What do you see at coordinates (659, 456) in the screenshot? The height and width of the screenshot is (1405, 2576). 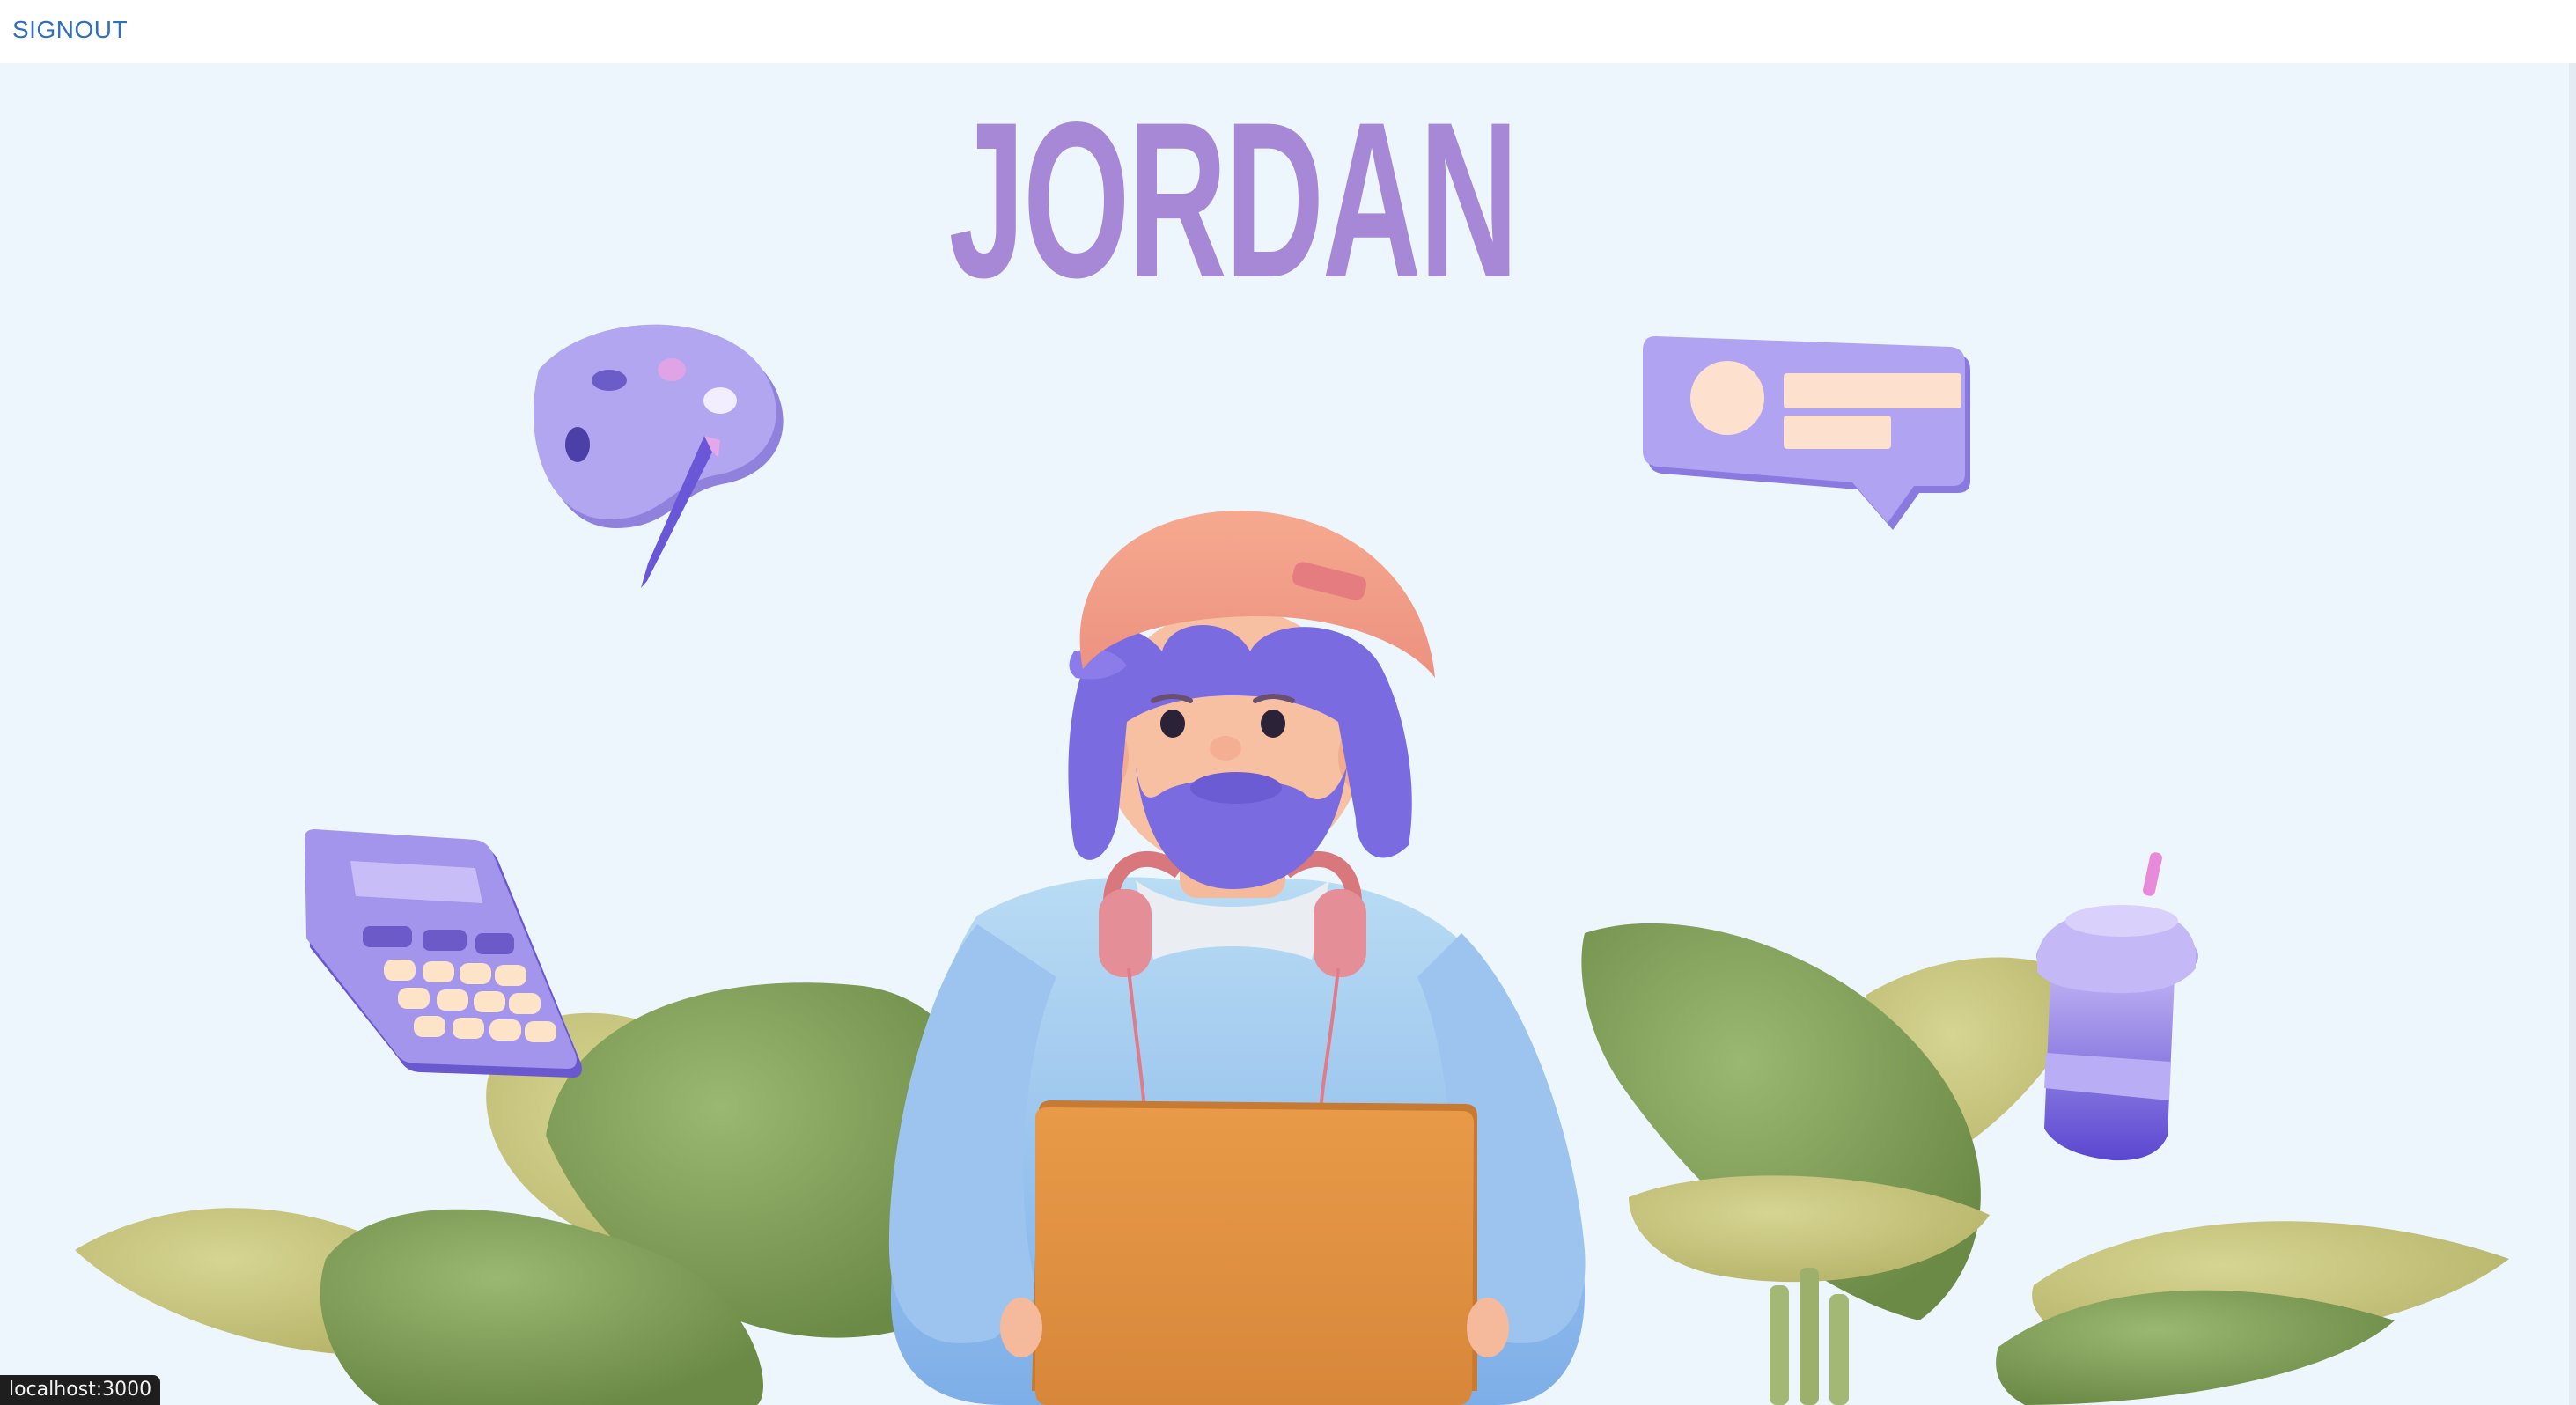 I see `palette-icon` at bounding box center [659, 456].